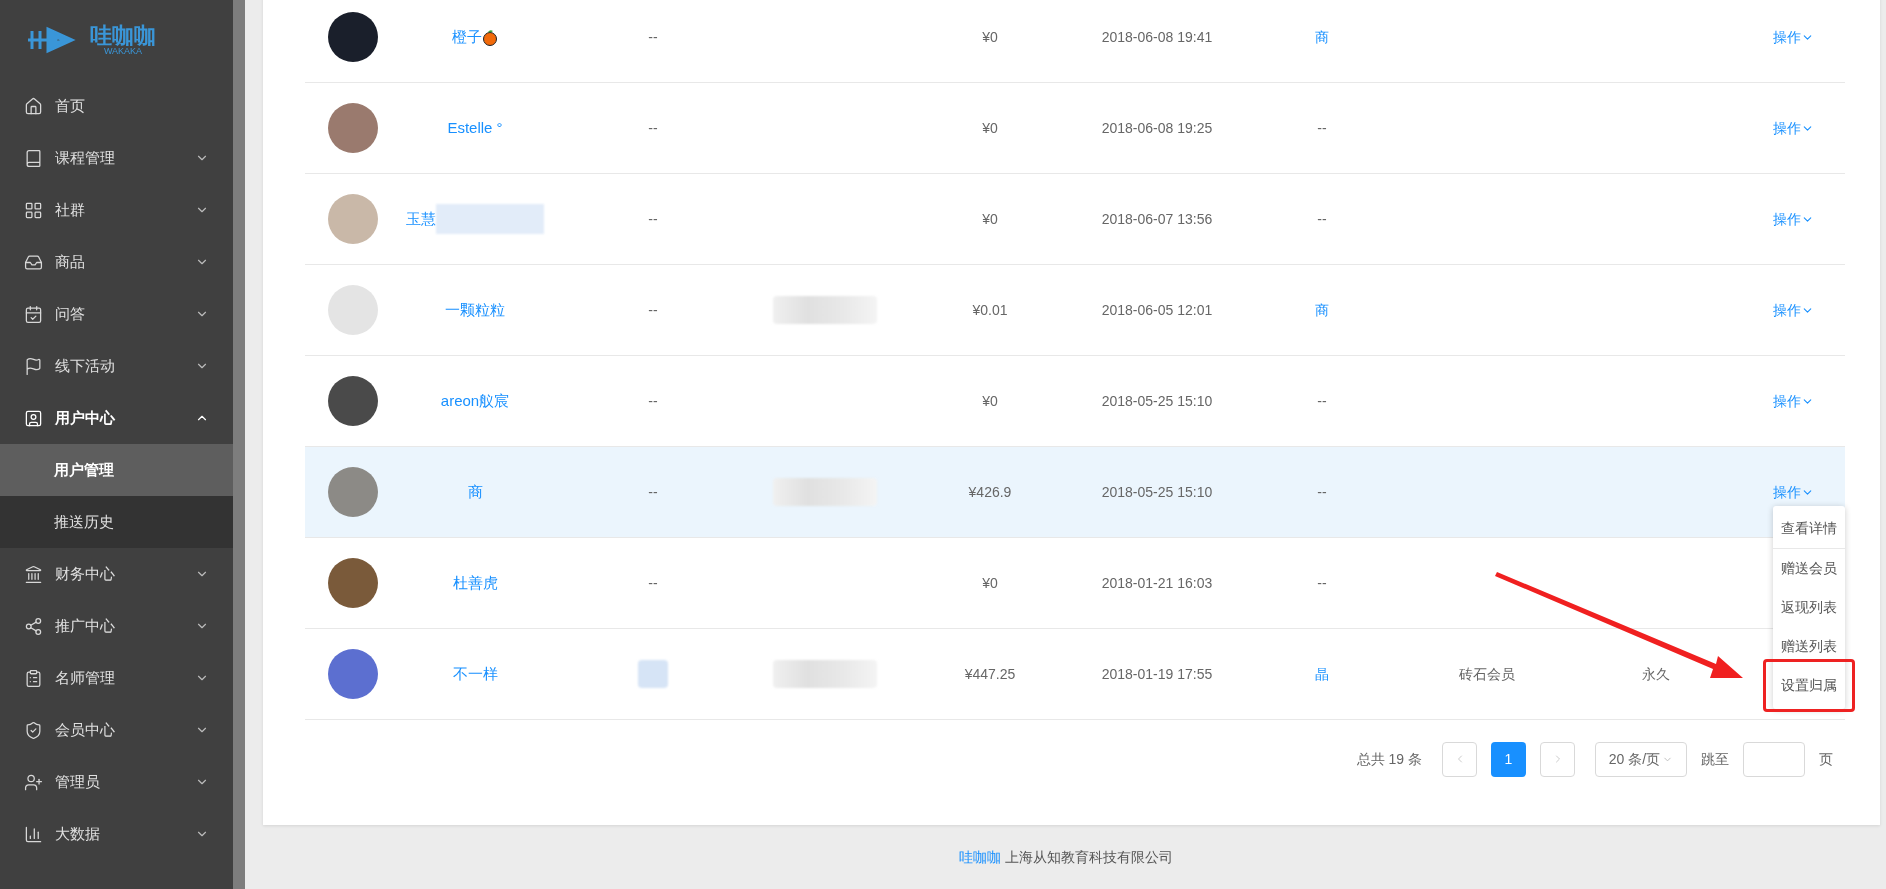  Describe the element at coordinates (990, 310) in the screenshot. I see `price-cell-text: ¥0.01` at that location.